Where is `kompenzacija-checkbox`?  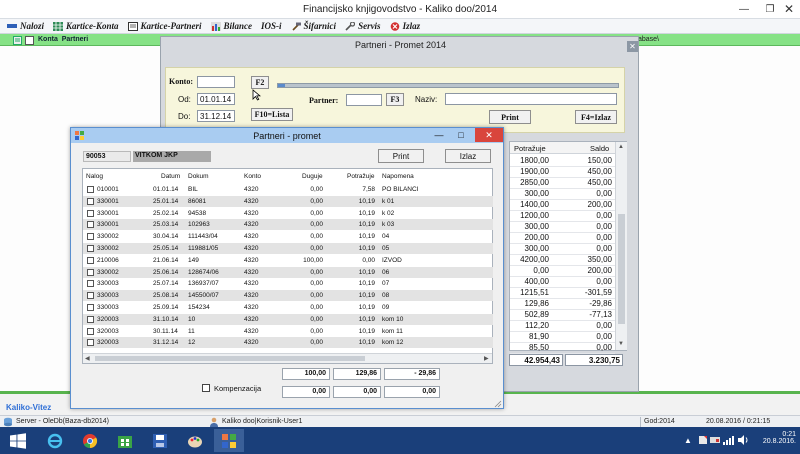
kompenzacija-checkbox is located at coordinates (206, 388).